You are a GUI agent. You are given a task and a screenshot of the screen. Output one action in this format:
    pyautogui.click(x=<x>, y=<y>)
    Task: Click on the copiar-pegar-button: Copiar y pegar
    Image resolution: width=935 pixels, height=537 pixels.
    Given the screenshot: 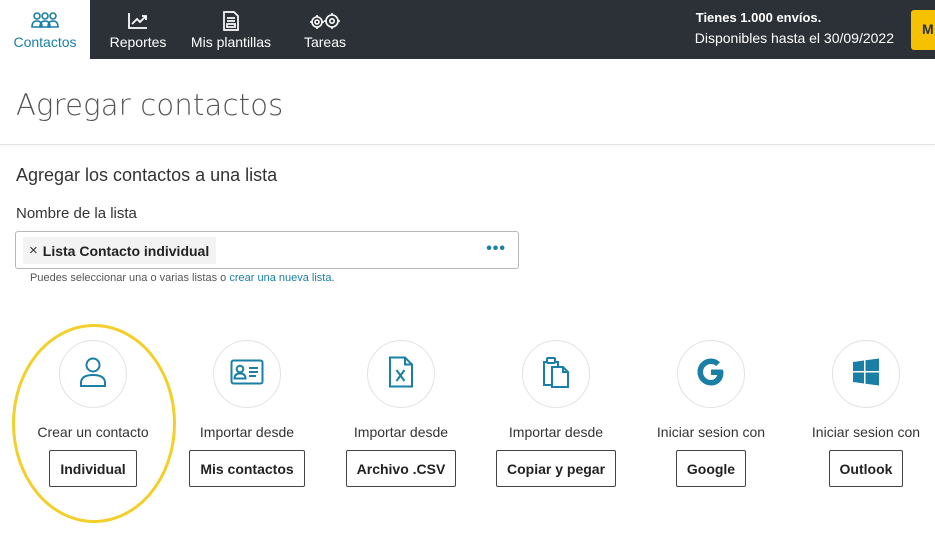 What is the action you would take?
    pyautogui.click(x=556, y=468)
    